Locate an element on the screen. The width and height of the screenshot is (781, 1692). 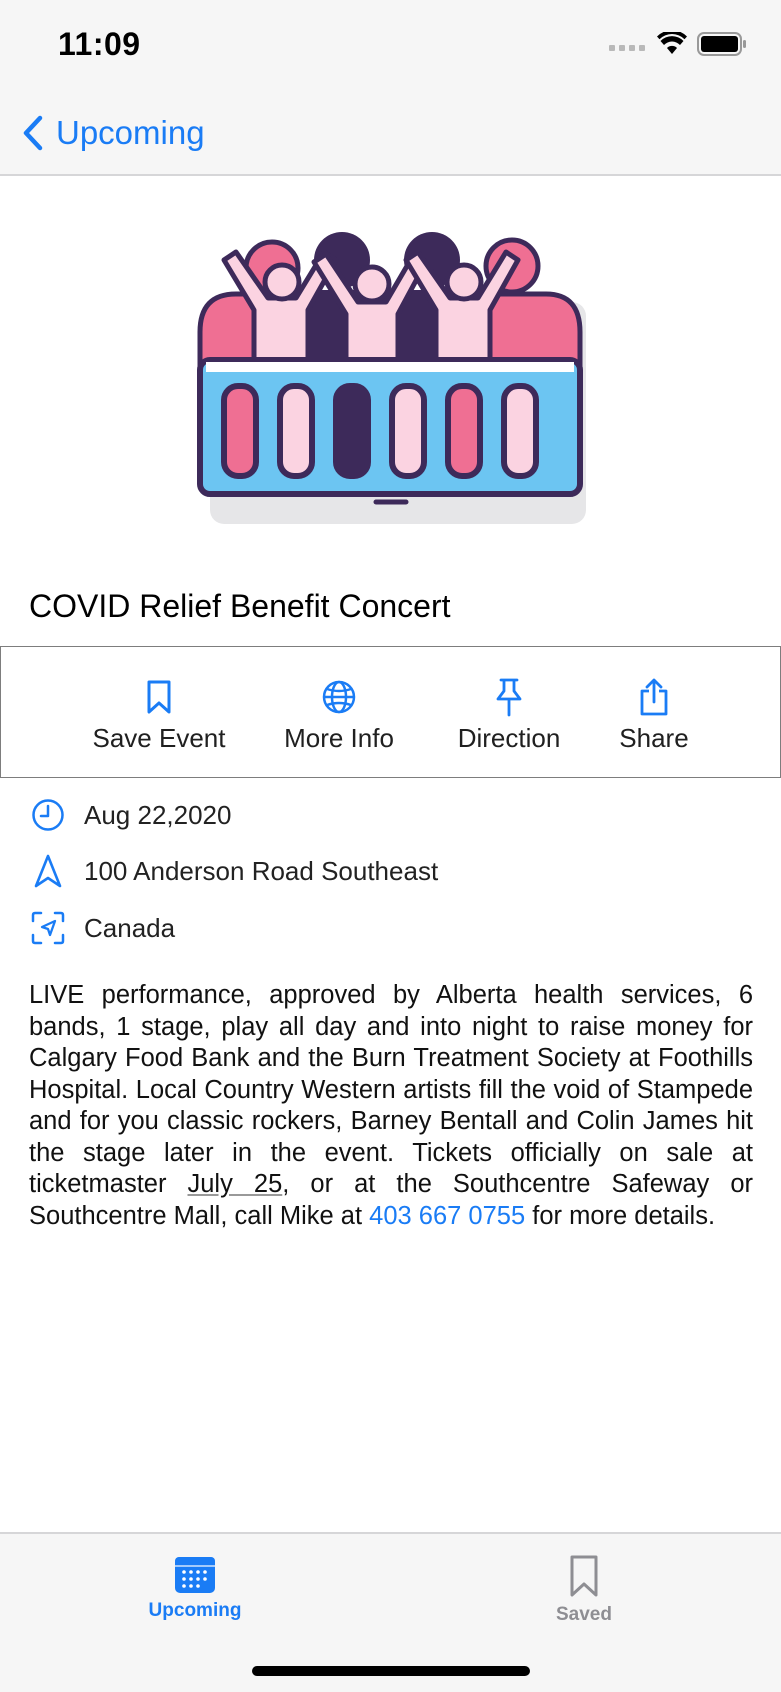
event-date-row: Aug 22,2020 is located at coordinates (130, 815).